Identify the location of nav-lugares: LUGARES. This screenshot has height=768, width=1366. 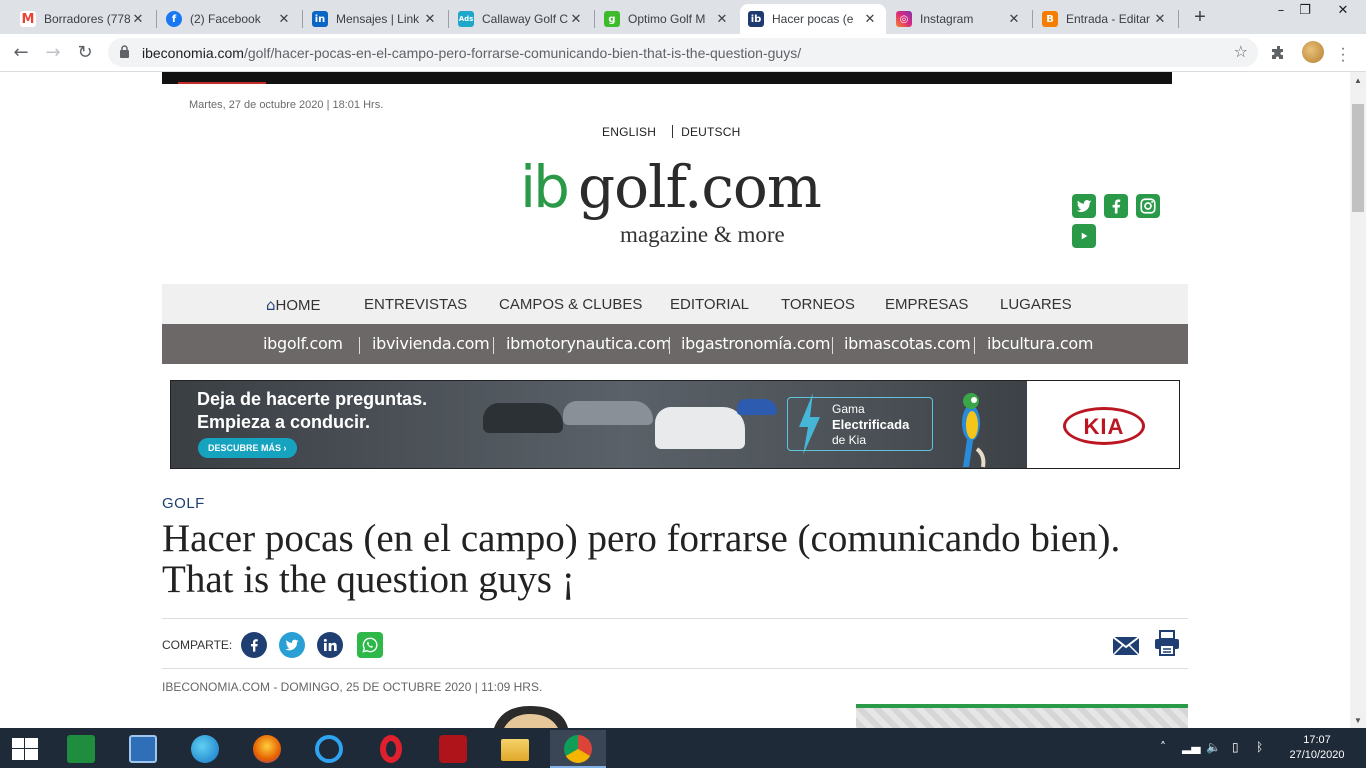
(1036, 304).